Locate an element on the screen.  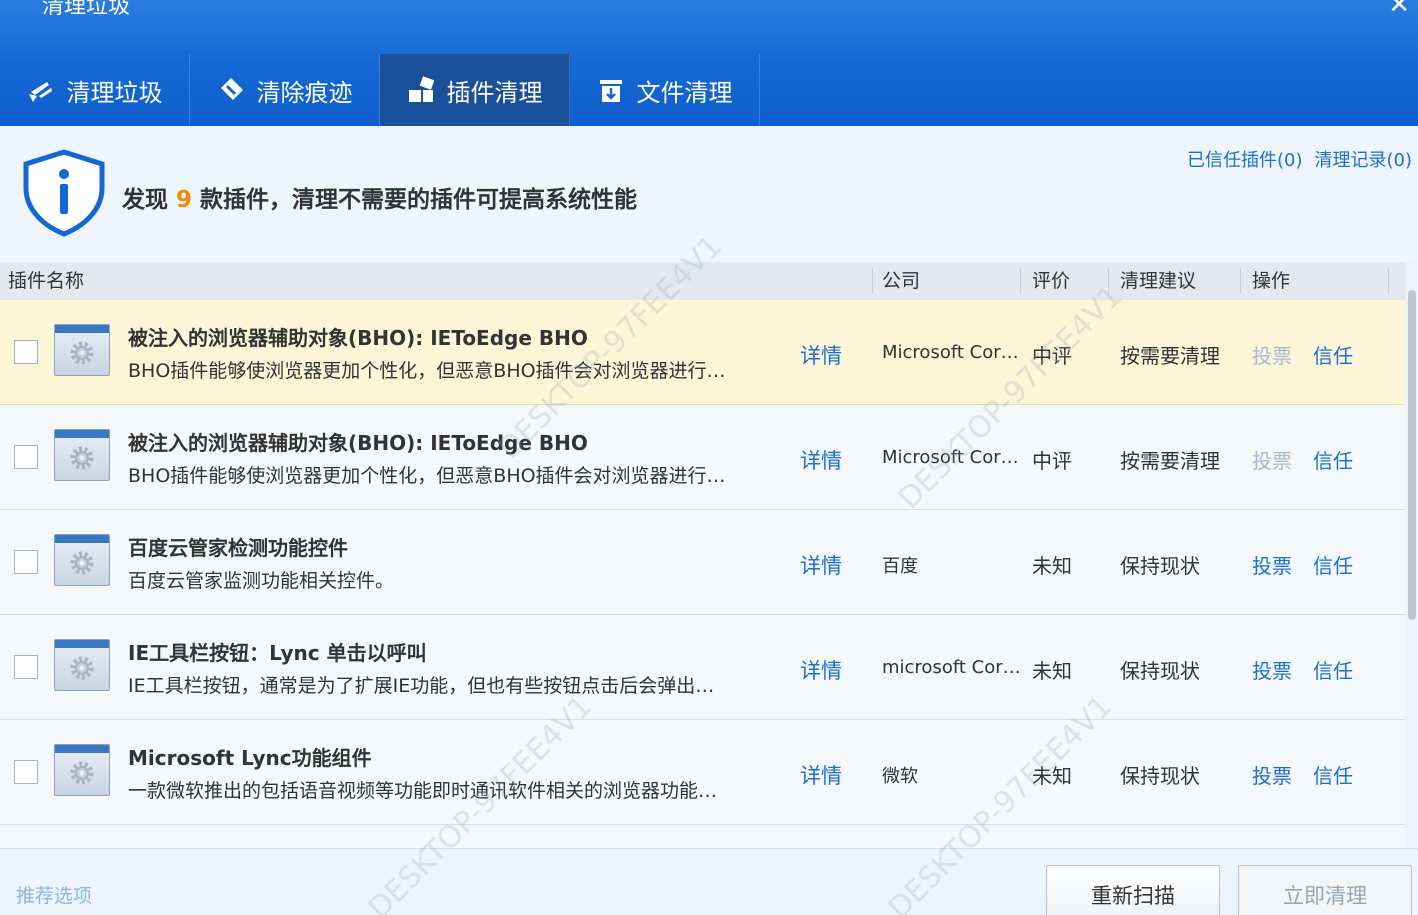
plugin-name: Microsoft Lync功能组件 is located at coordinates (250, 758).